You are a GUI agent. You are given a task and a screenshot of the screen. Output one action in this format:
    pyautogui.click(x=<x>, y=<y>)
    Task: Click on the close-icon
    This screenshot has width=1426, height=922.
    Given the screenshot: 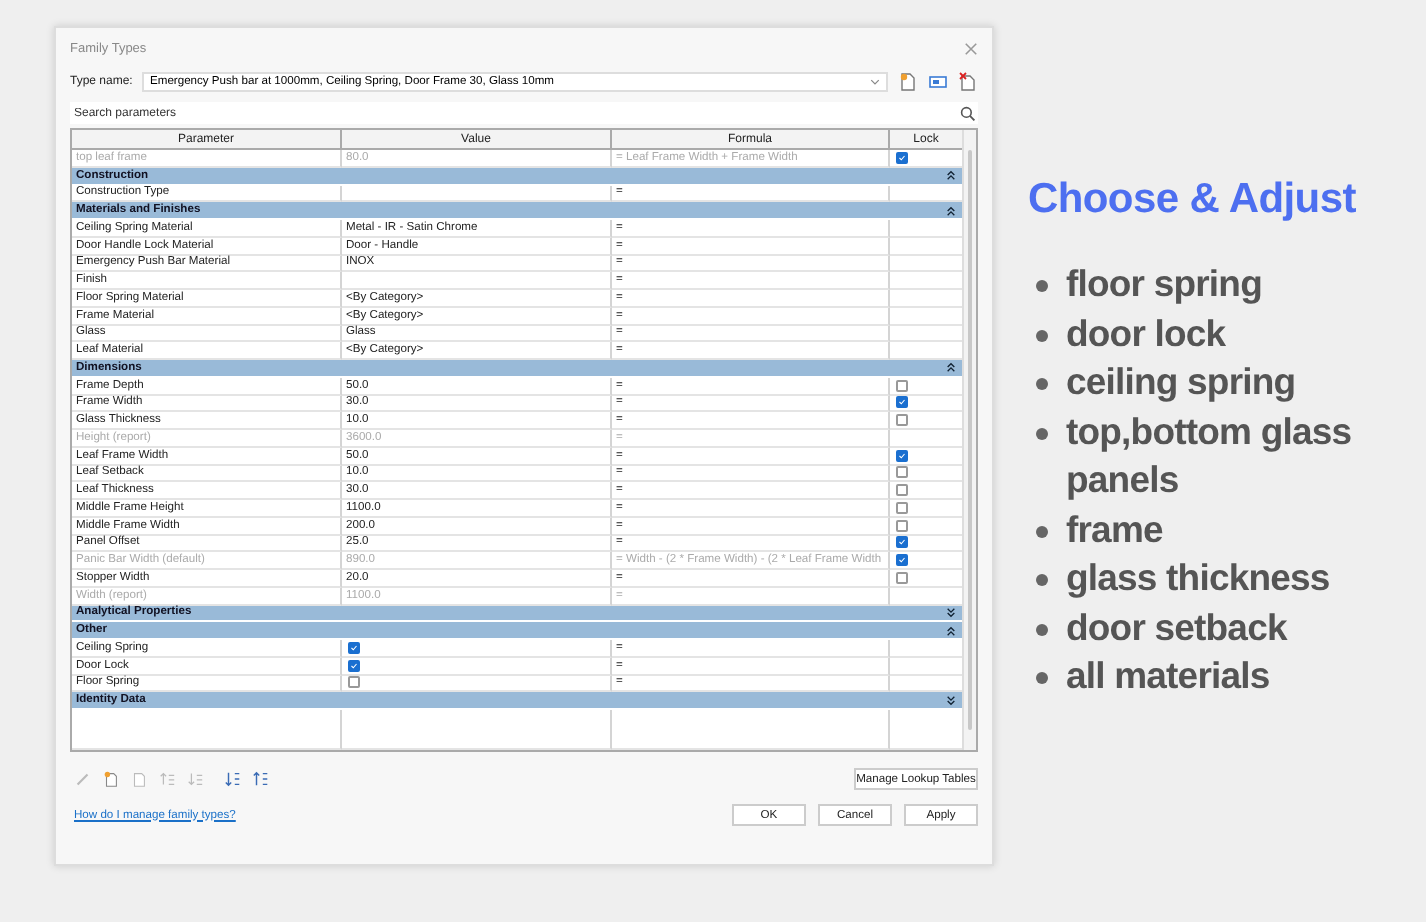 What is the action you would take?
    pyautogui.click(x=971, y=48)
    